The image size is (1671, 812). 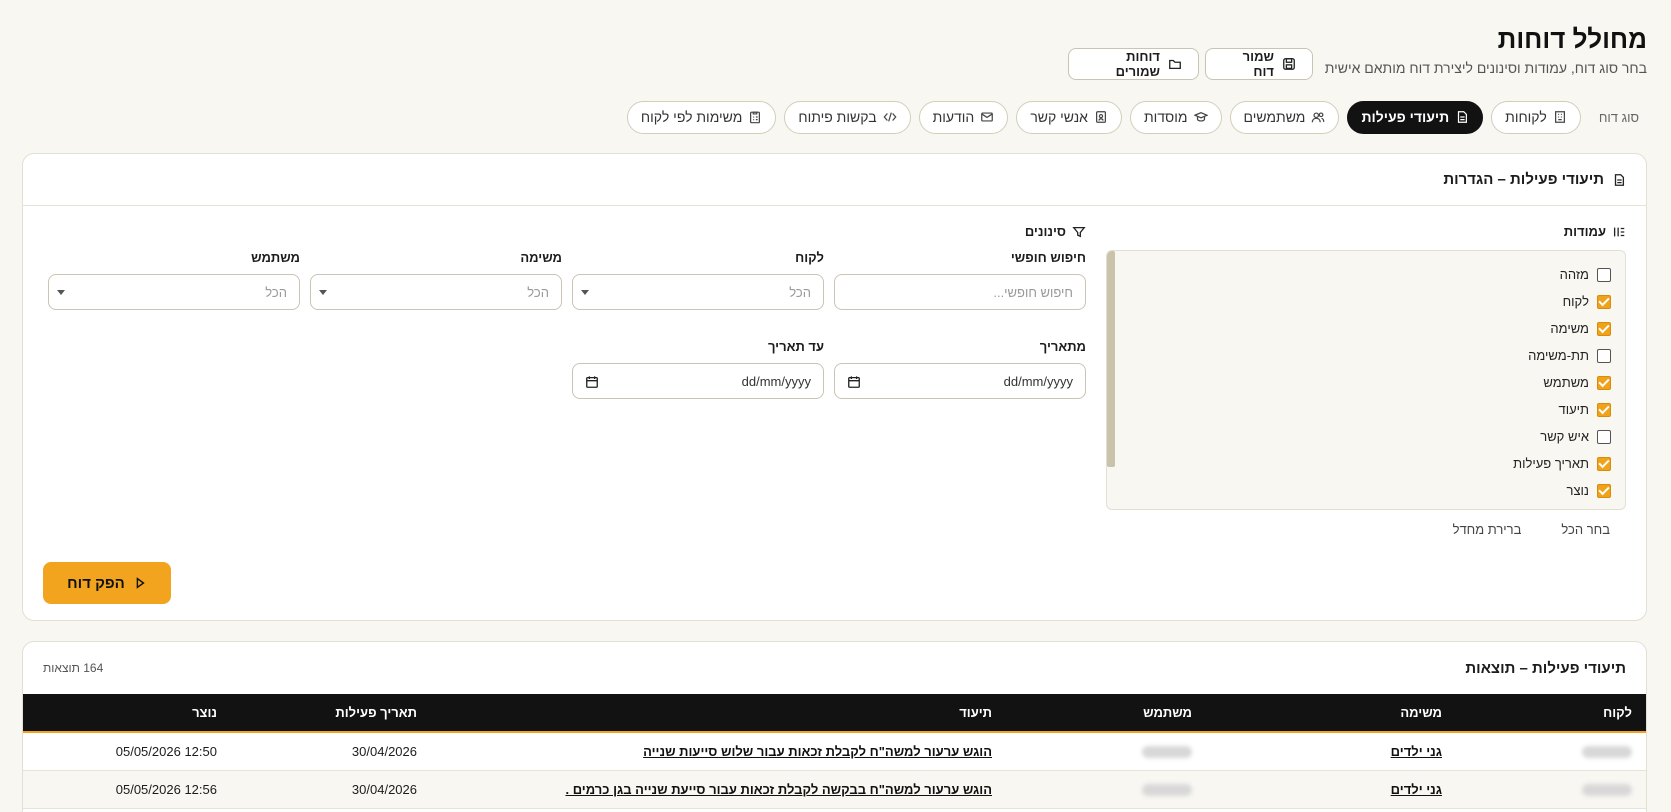 I want to click on save-report-label: שמור דוח, so click(x=1258, y=64).